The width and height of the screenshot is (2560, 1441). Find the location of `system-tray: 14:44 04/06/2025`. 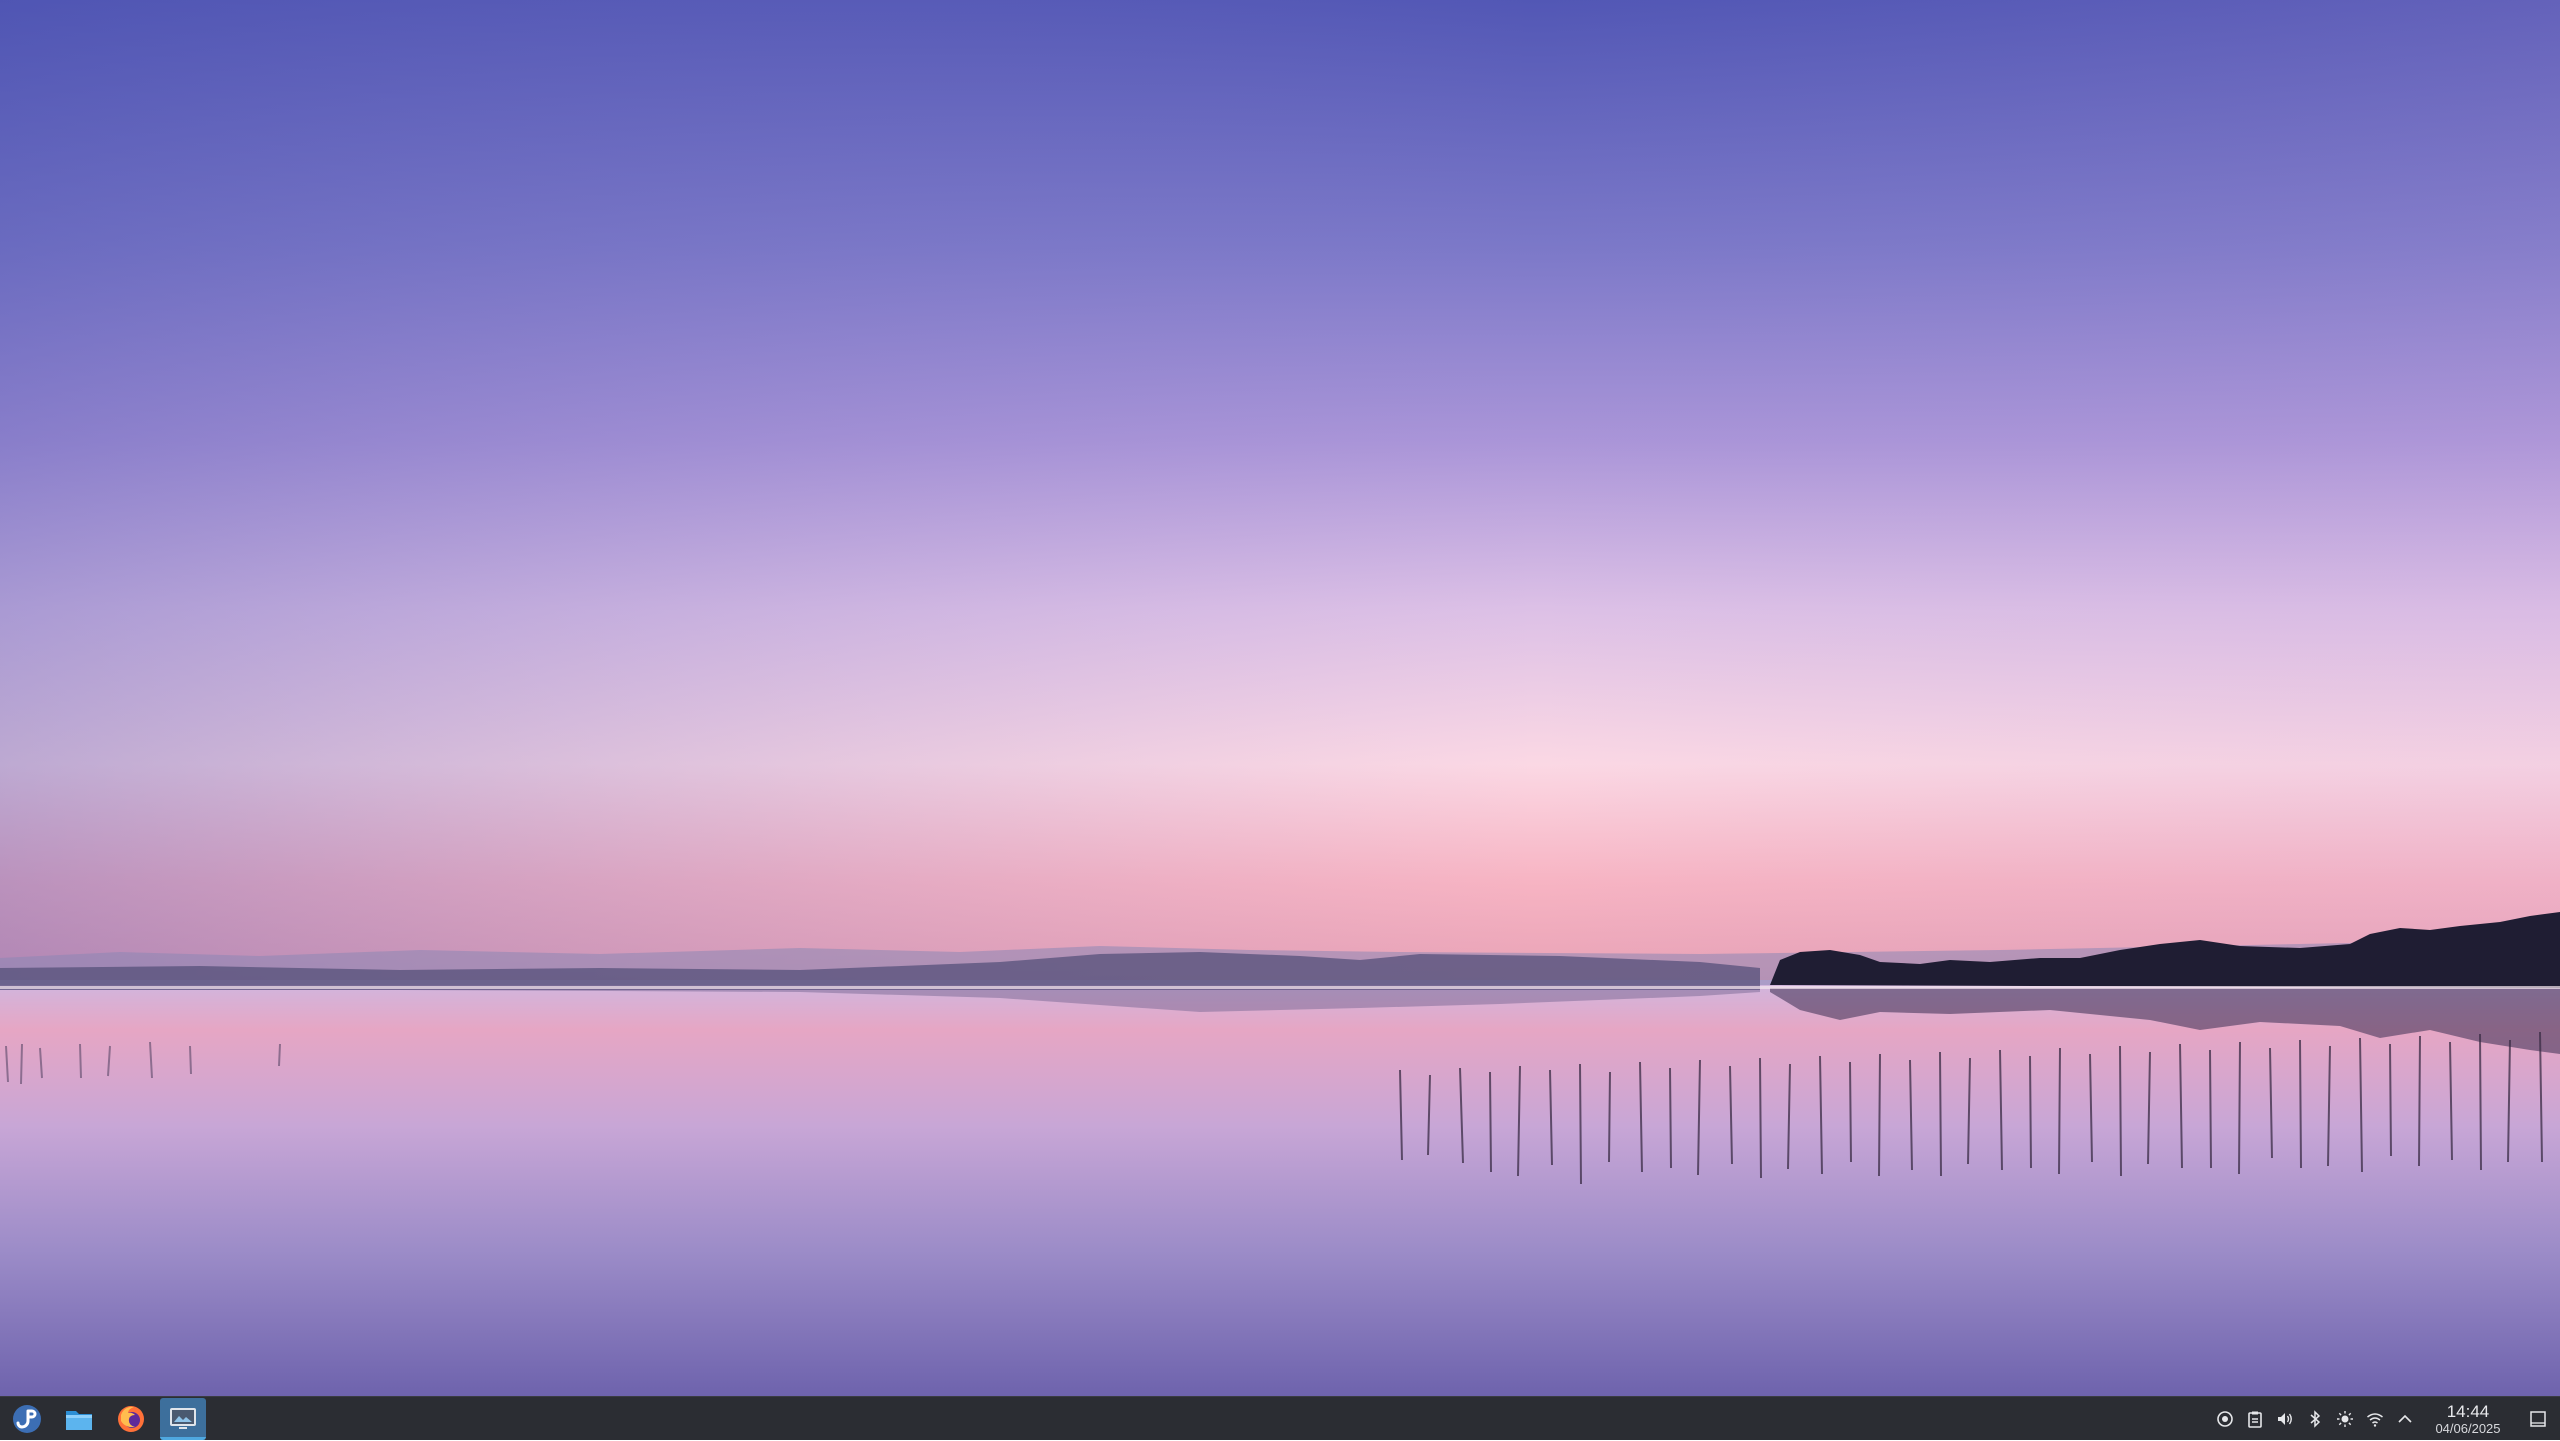

system-tray: 14:44 04/06/2025 is located at coordinates (2385, 1419).